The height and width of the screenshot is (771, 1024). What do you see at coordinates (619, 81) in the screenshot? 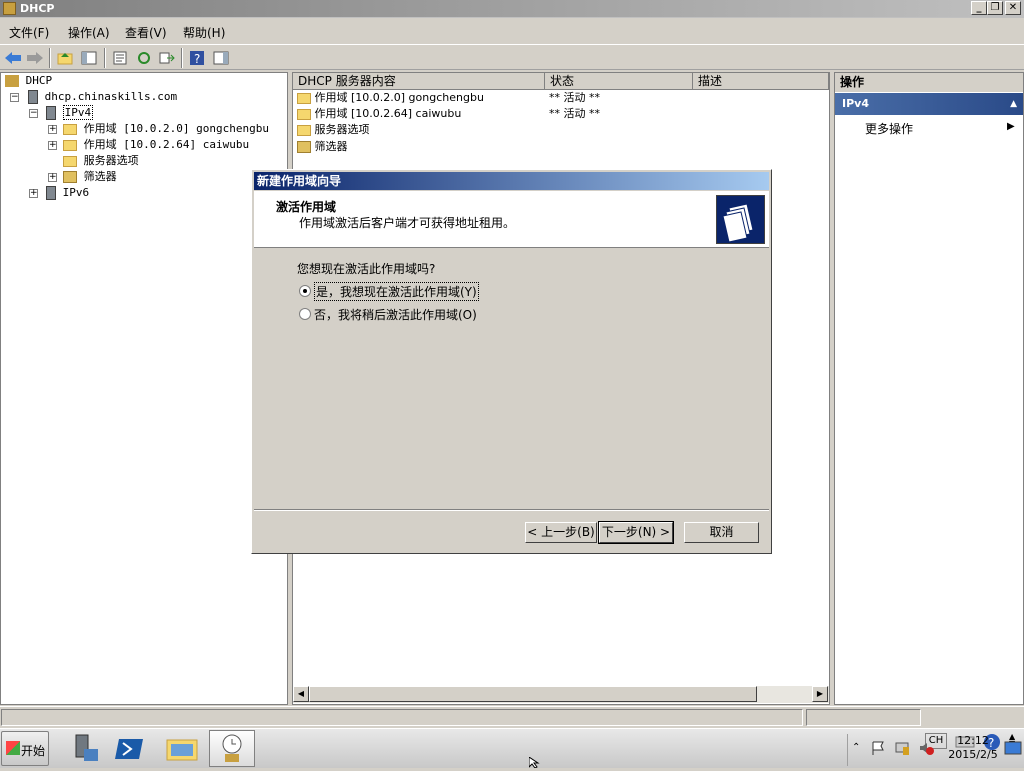
I see `column-header-status: 状态` at bounding box center [619, 81].